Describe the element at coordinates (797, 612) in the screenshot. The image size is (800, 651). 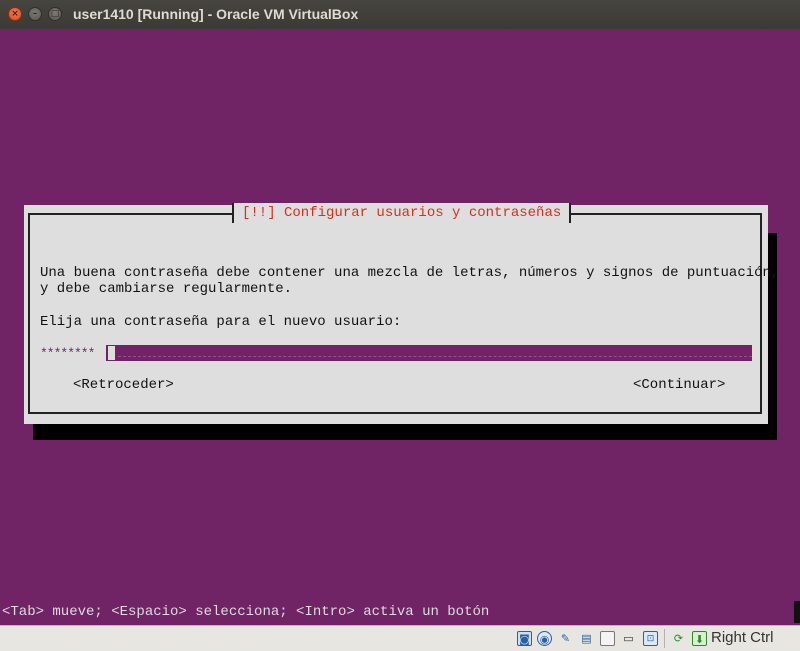
I see `screen-edge-artifact` at that location.